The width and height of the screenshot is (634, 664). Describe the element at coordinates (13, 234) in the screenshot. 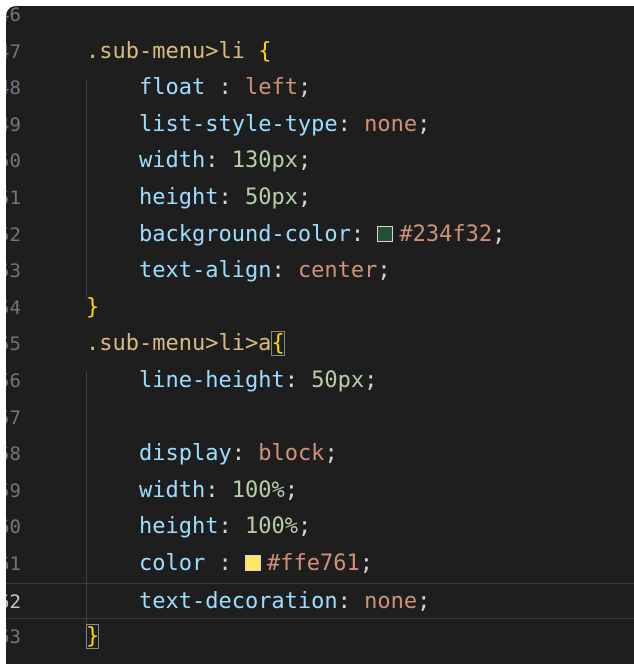

I see `line-number: 52` at that location.